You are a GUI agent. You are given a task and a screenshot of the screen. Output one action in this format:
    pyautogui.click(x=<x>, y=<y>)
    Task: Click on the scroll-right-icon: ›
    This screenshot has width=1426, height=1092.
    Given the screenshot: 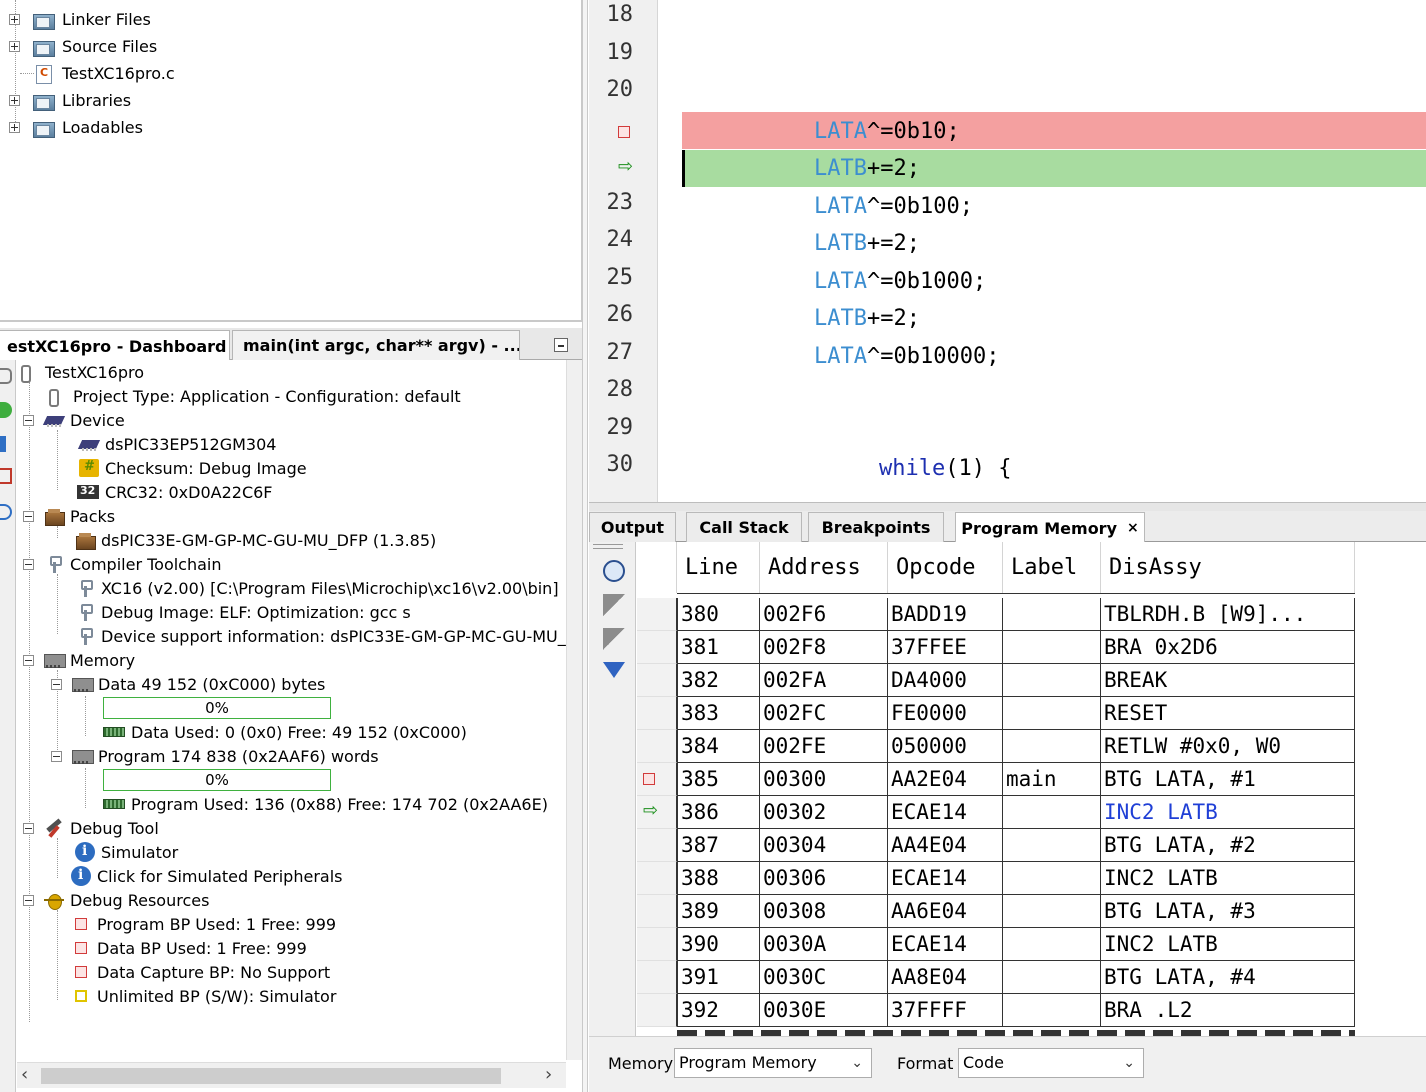 What is the action you would take?
    pyautogui.click(x=548, y=1074)
    